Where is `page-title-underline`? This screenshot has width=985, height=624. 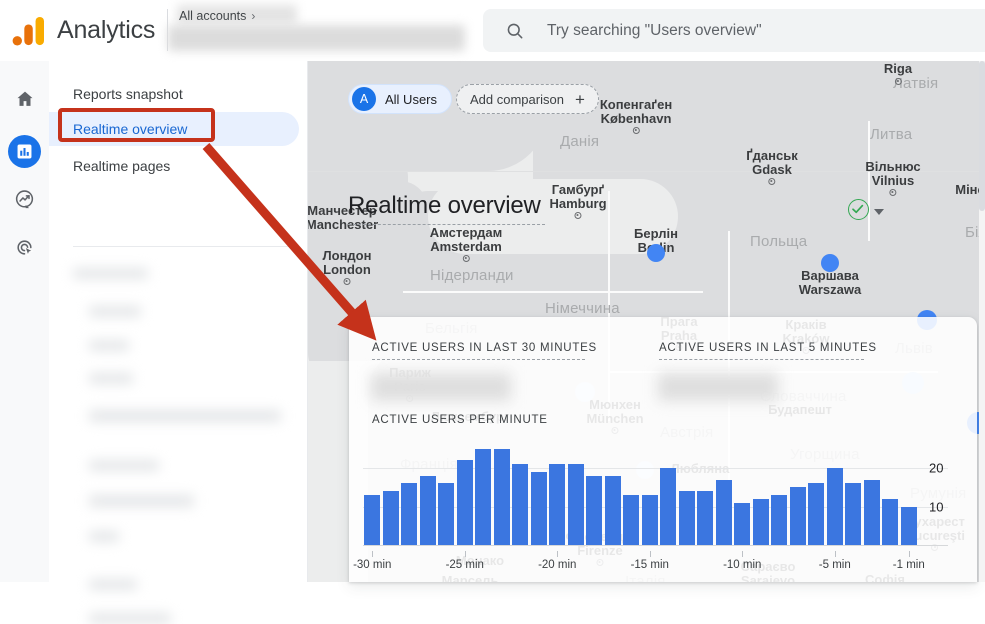
page-title-underline is located at coordinates (446, 224).